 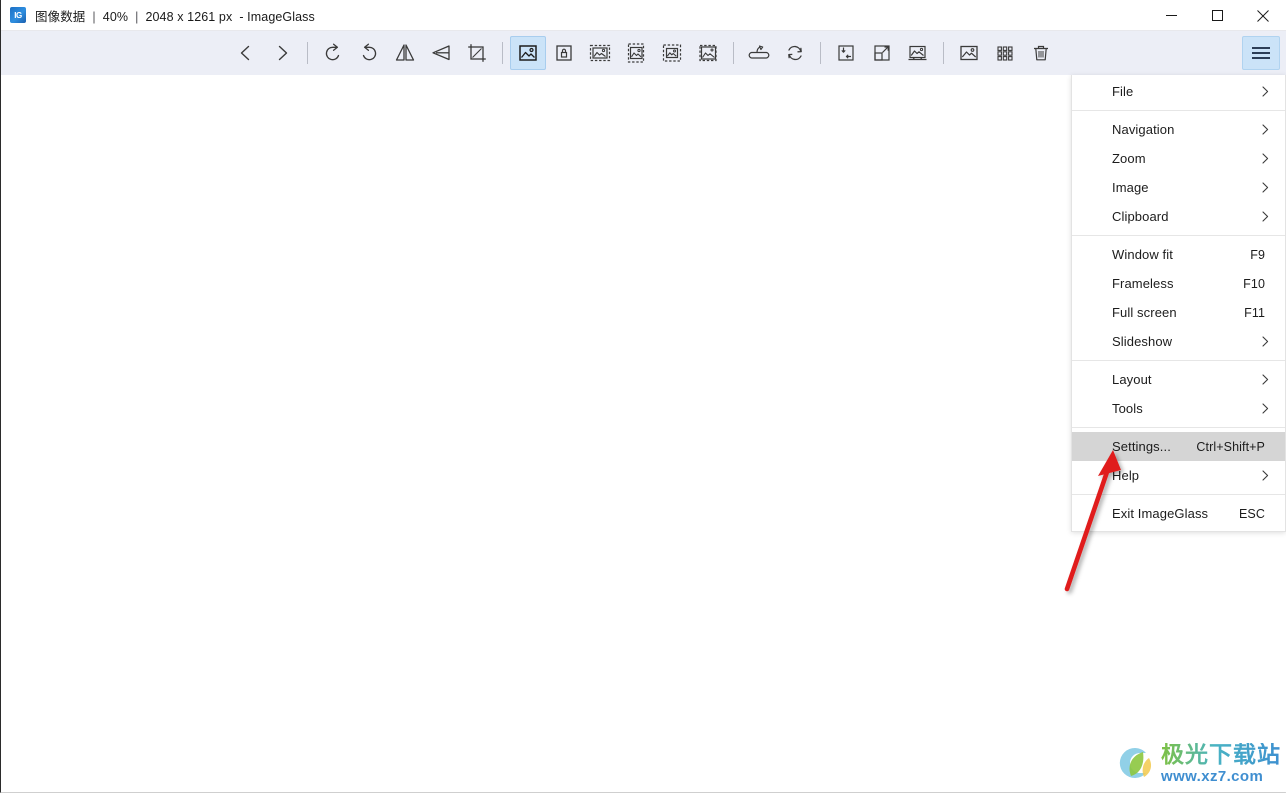 I want to click on menu-item-exit-imageglass: Exit ImageGlass ESC, so click(x=1178, y=513).